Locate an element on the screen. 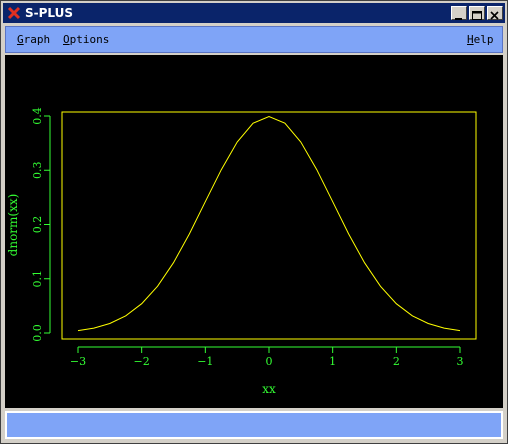 This screenshot has height=444, width=508. window-title: S-PLUS is located at coordinates (49, 13).